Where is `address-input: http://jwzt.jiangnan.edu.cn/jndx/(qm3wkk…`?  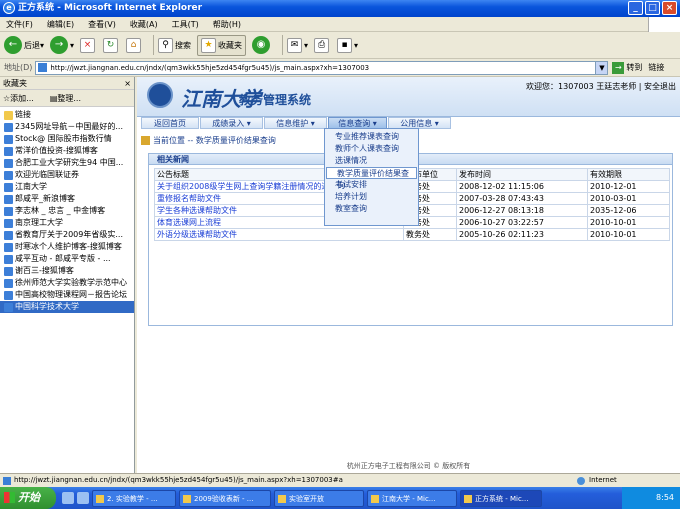
address-input: http://jwzt.jiangnan.edu.cn/jndx/(qm3wkk… is located at coordinates (322, 67).